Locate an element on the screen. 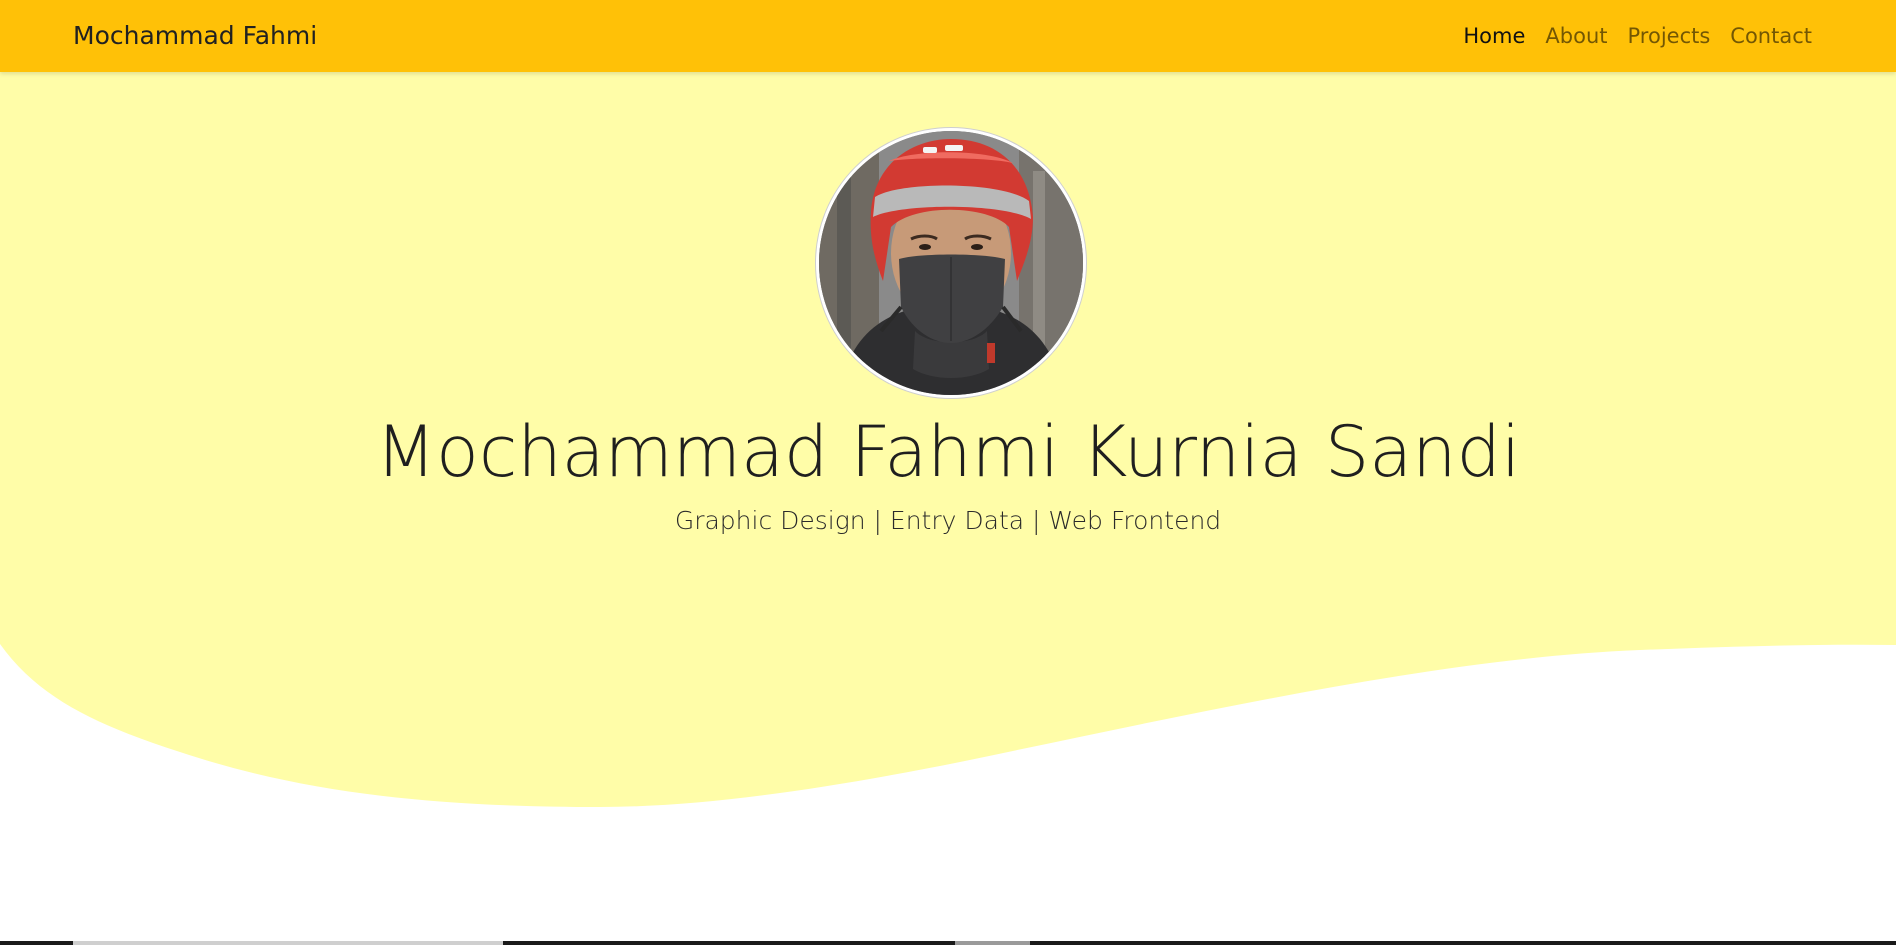 Image resolution: width=1896 pixels, height=945 pixels. nav-link-projects: Projects is located at coordinates (1669, 36).